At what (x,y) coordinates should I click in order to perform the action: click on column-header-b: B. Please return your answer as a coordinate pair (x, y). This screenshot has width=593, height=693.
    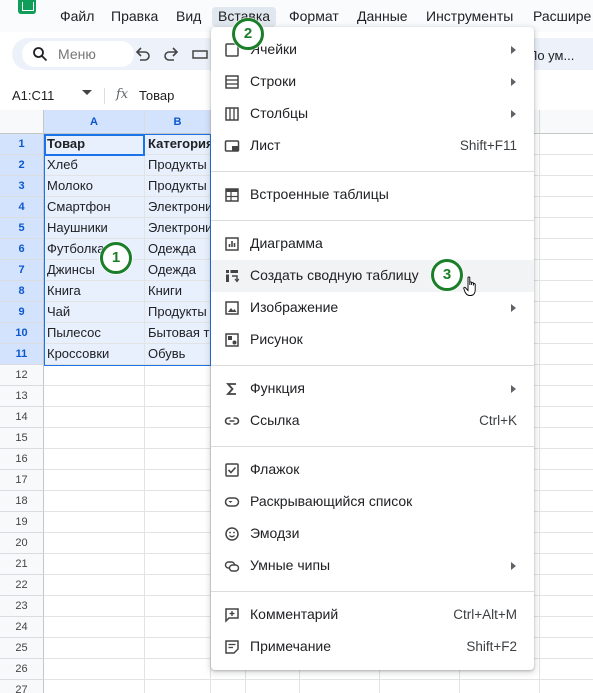
    Looking at the image, I should click on (178, 122).